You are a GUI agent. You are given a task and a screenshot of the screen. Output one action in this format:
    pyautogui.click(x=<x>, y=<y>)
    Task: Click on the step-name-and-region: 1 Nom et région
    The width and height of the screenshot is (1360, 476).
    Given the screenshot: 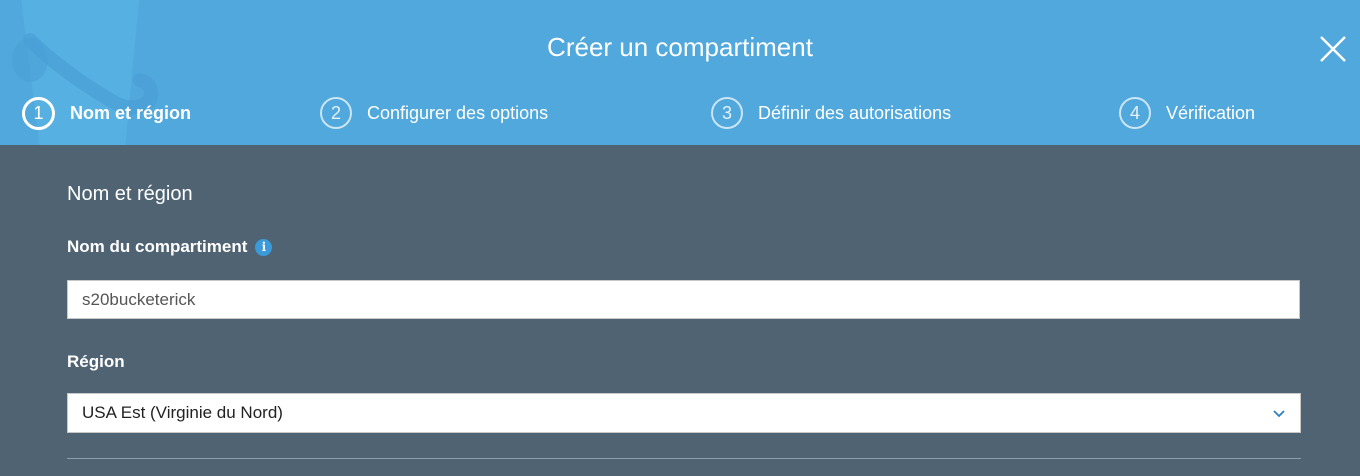 What is the action you would take?
    pyautogui.click(x=106, y=113)
    